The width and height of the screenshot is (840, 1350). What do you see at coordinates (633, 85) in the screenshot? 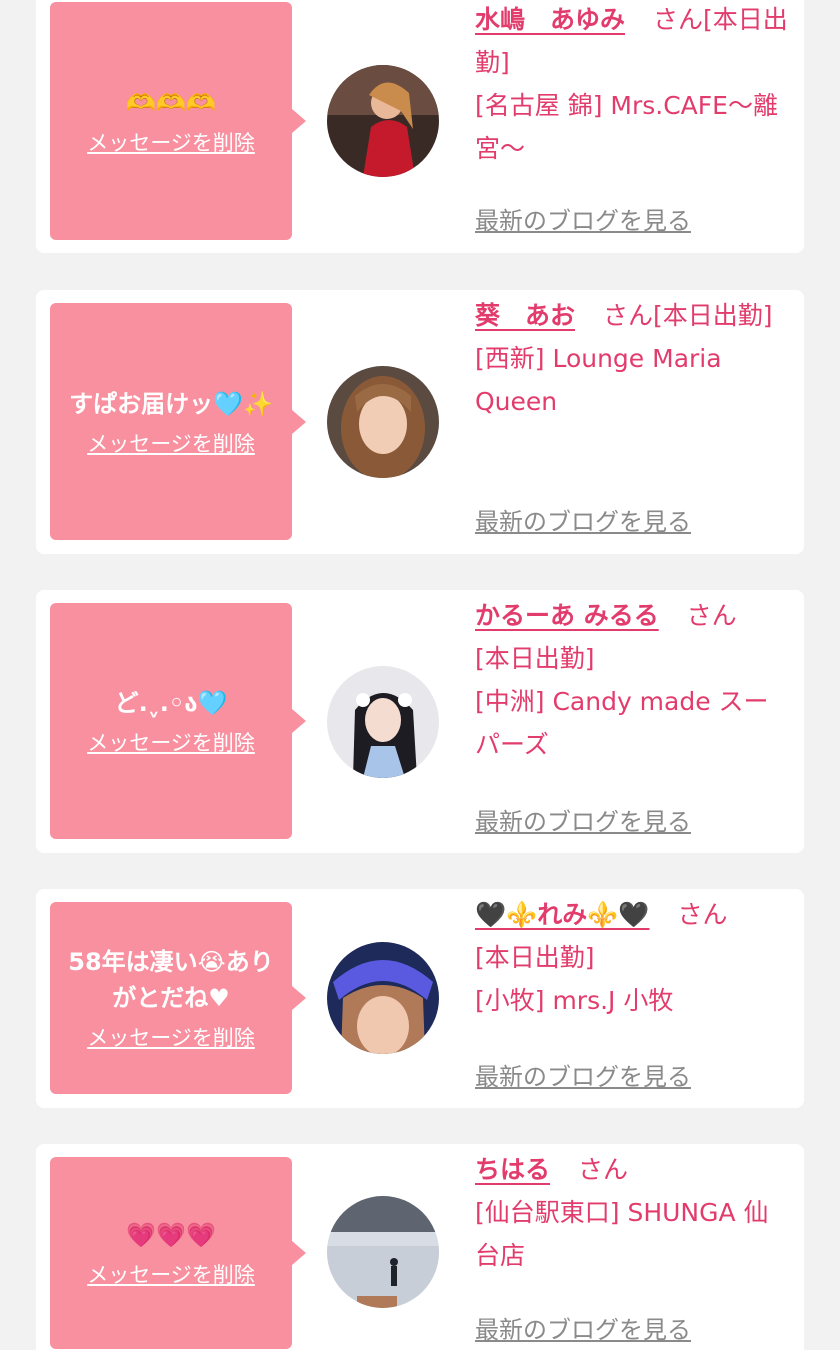
I see `cast-info: 水嶋 あゆみ さん[本日出勤] [名古屋 錦] Mrs.CAFE〜離宮〜` at bounding box center [633, 85].